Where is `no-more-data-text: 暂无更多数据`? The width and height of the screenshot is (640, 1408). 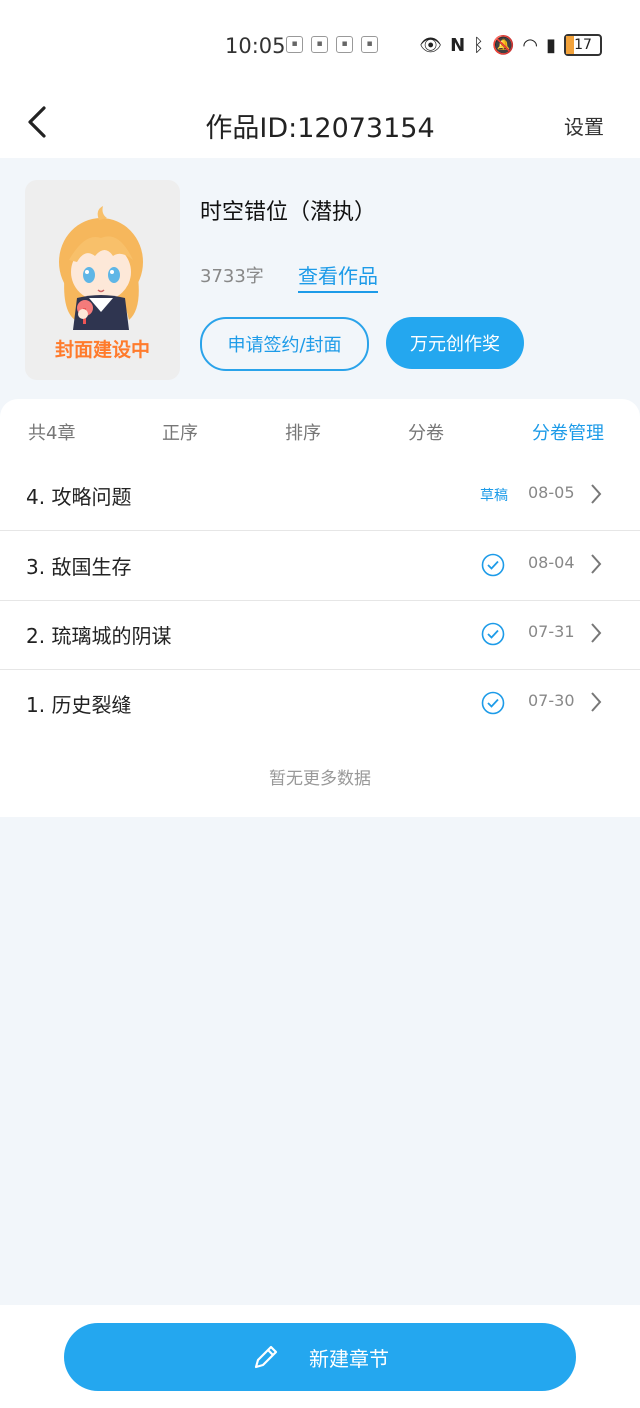
no-more-data-text: 暂无更多数据 is located at coordinates (320, 779).